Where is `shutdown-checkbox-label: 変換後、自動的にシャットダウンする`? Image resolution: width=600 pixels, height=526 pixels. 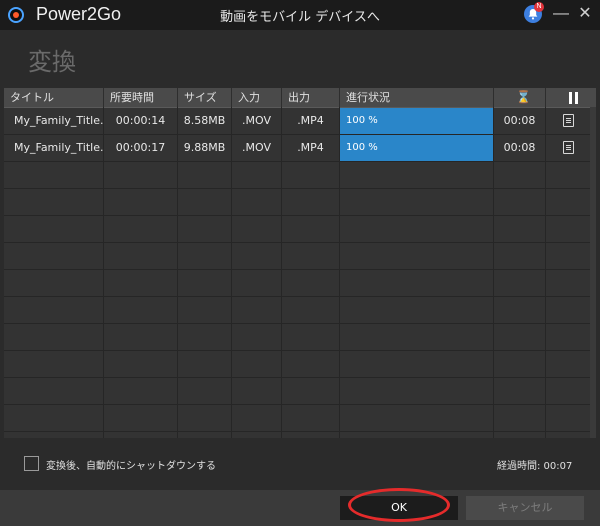 shutdown-checkbox-label: 変換後、自動的にシャットダウンする is located at coordinates (131, 466).